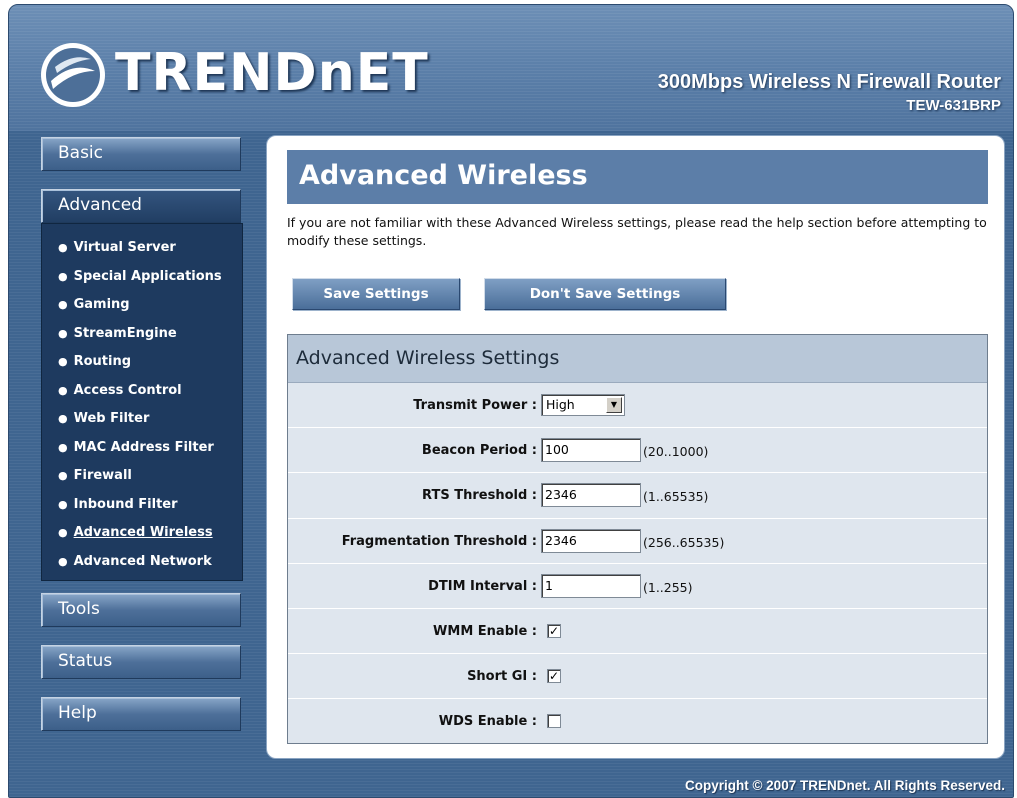  Describe the element at coordinates (479, 496) in the screenshot. I see `rts-threshold-label: RTS Threshold :` at that location.